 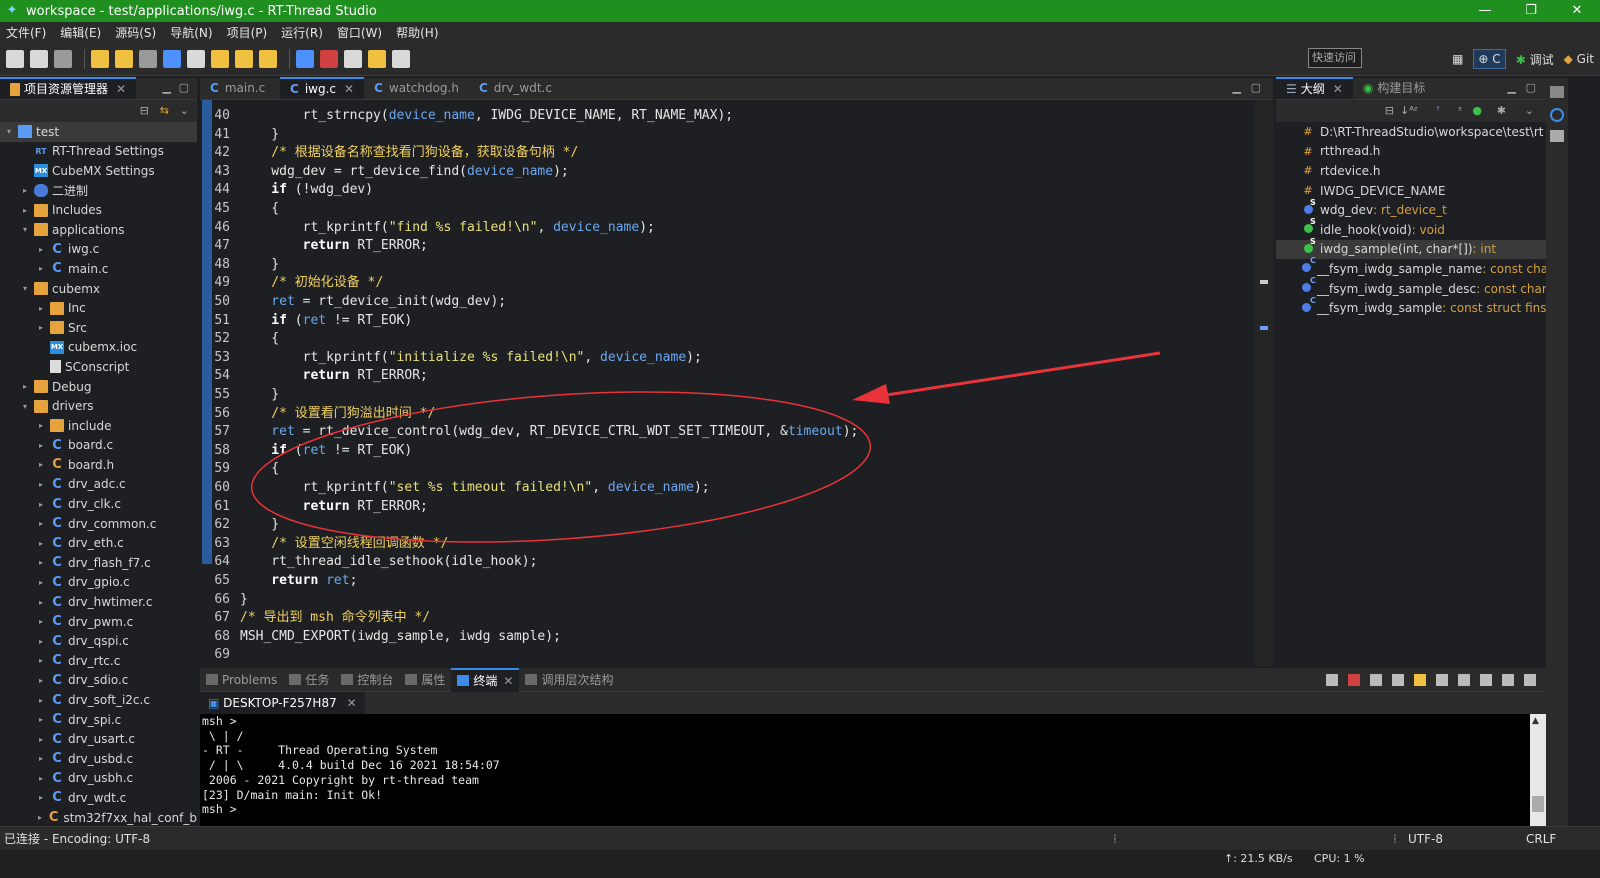 I want to click on build-icon, so click(x=100, y=58).